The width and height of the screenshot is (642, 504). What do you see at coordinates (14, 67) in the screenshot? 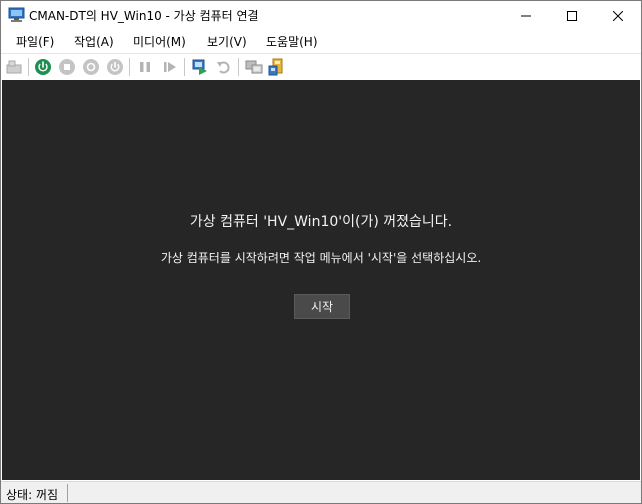
I see `ctrl-alt-del-icon` at bounding box center [14, 67].